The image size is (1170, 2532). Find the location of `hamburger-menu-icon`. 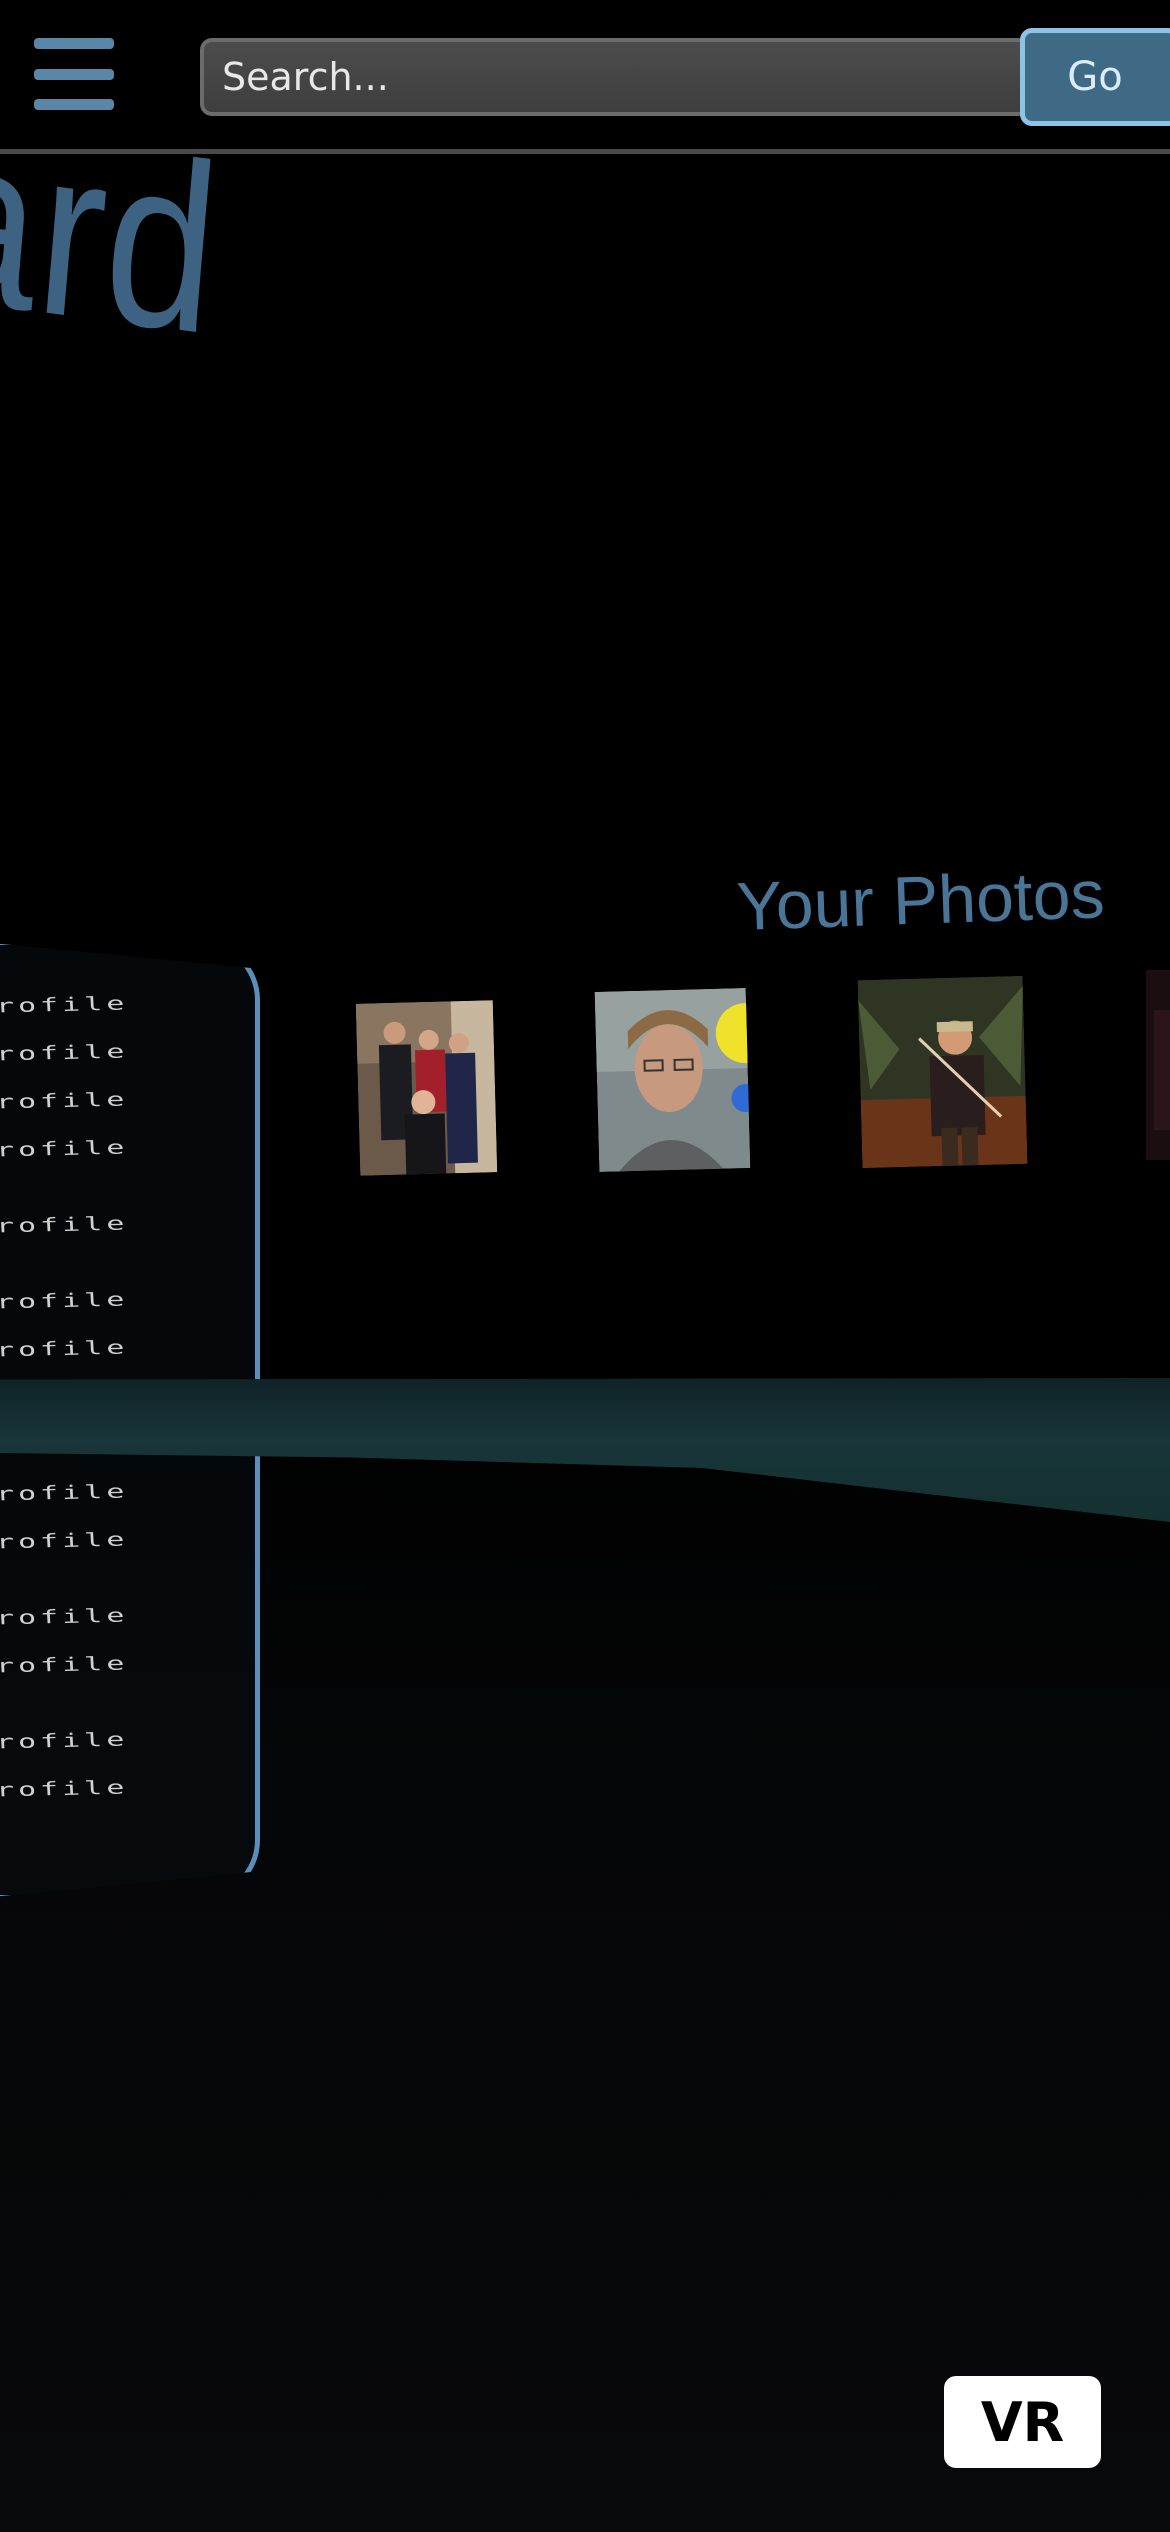

hamburger-menu-icon is located at coordinates (74, 74).